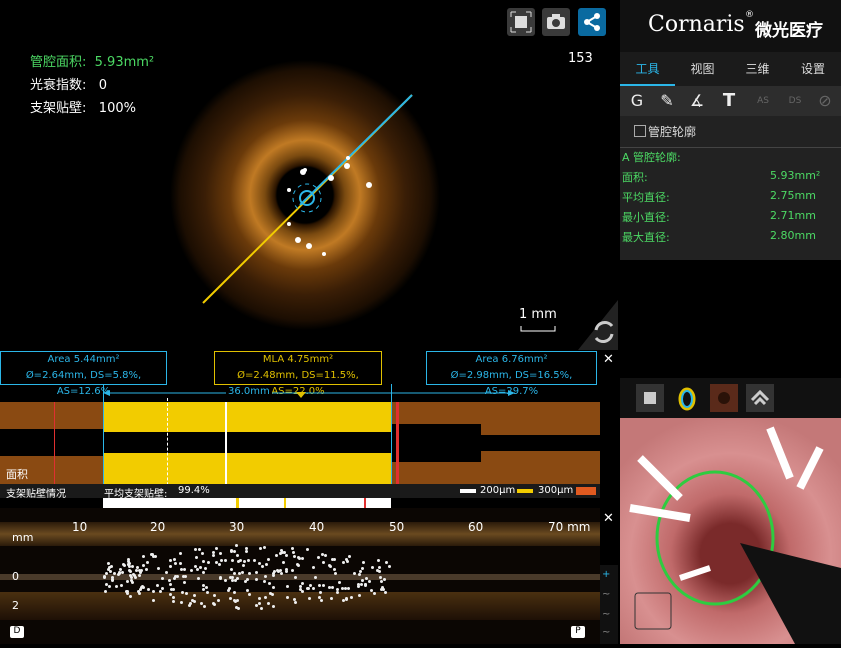 Image resolution: width=841 pixels, height=648 pixels. I want to click on mla-title: MLA 4.75mm², so click(298, 359).